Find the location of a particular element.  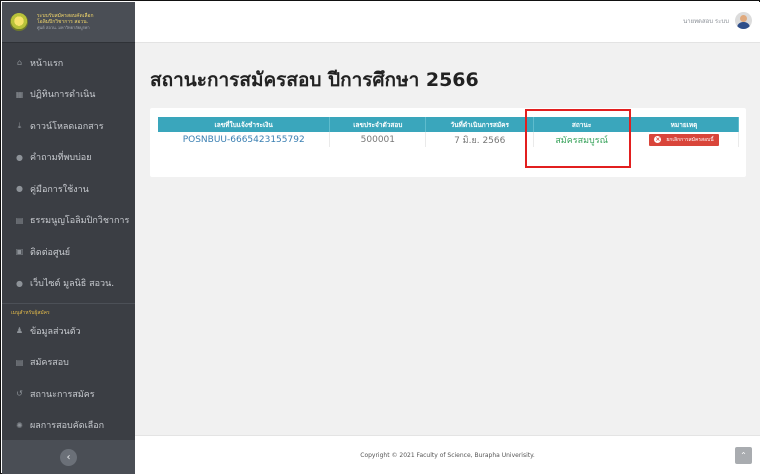

chevron-left-icon: ‹ is located at coordinates (68, 457).